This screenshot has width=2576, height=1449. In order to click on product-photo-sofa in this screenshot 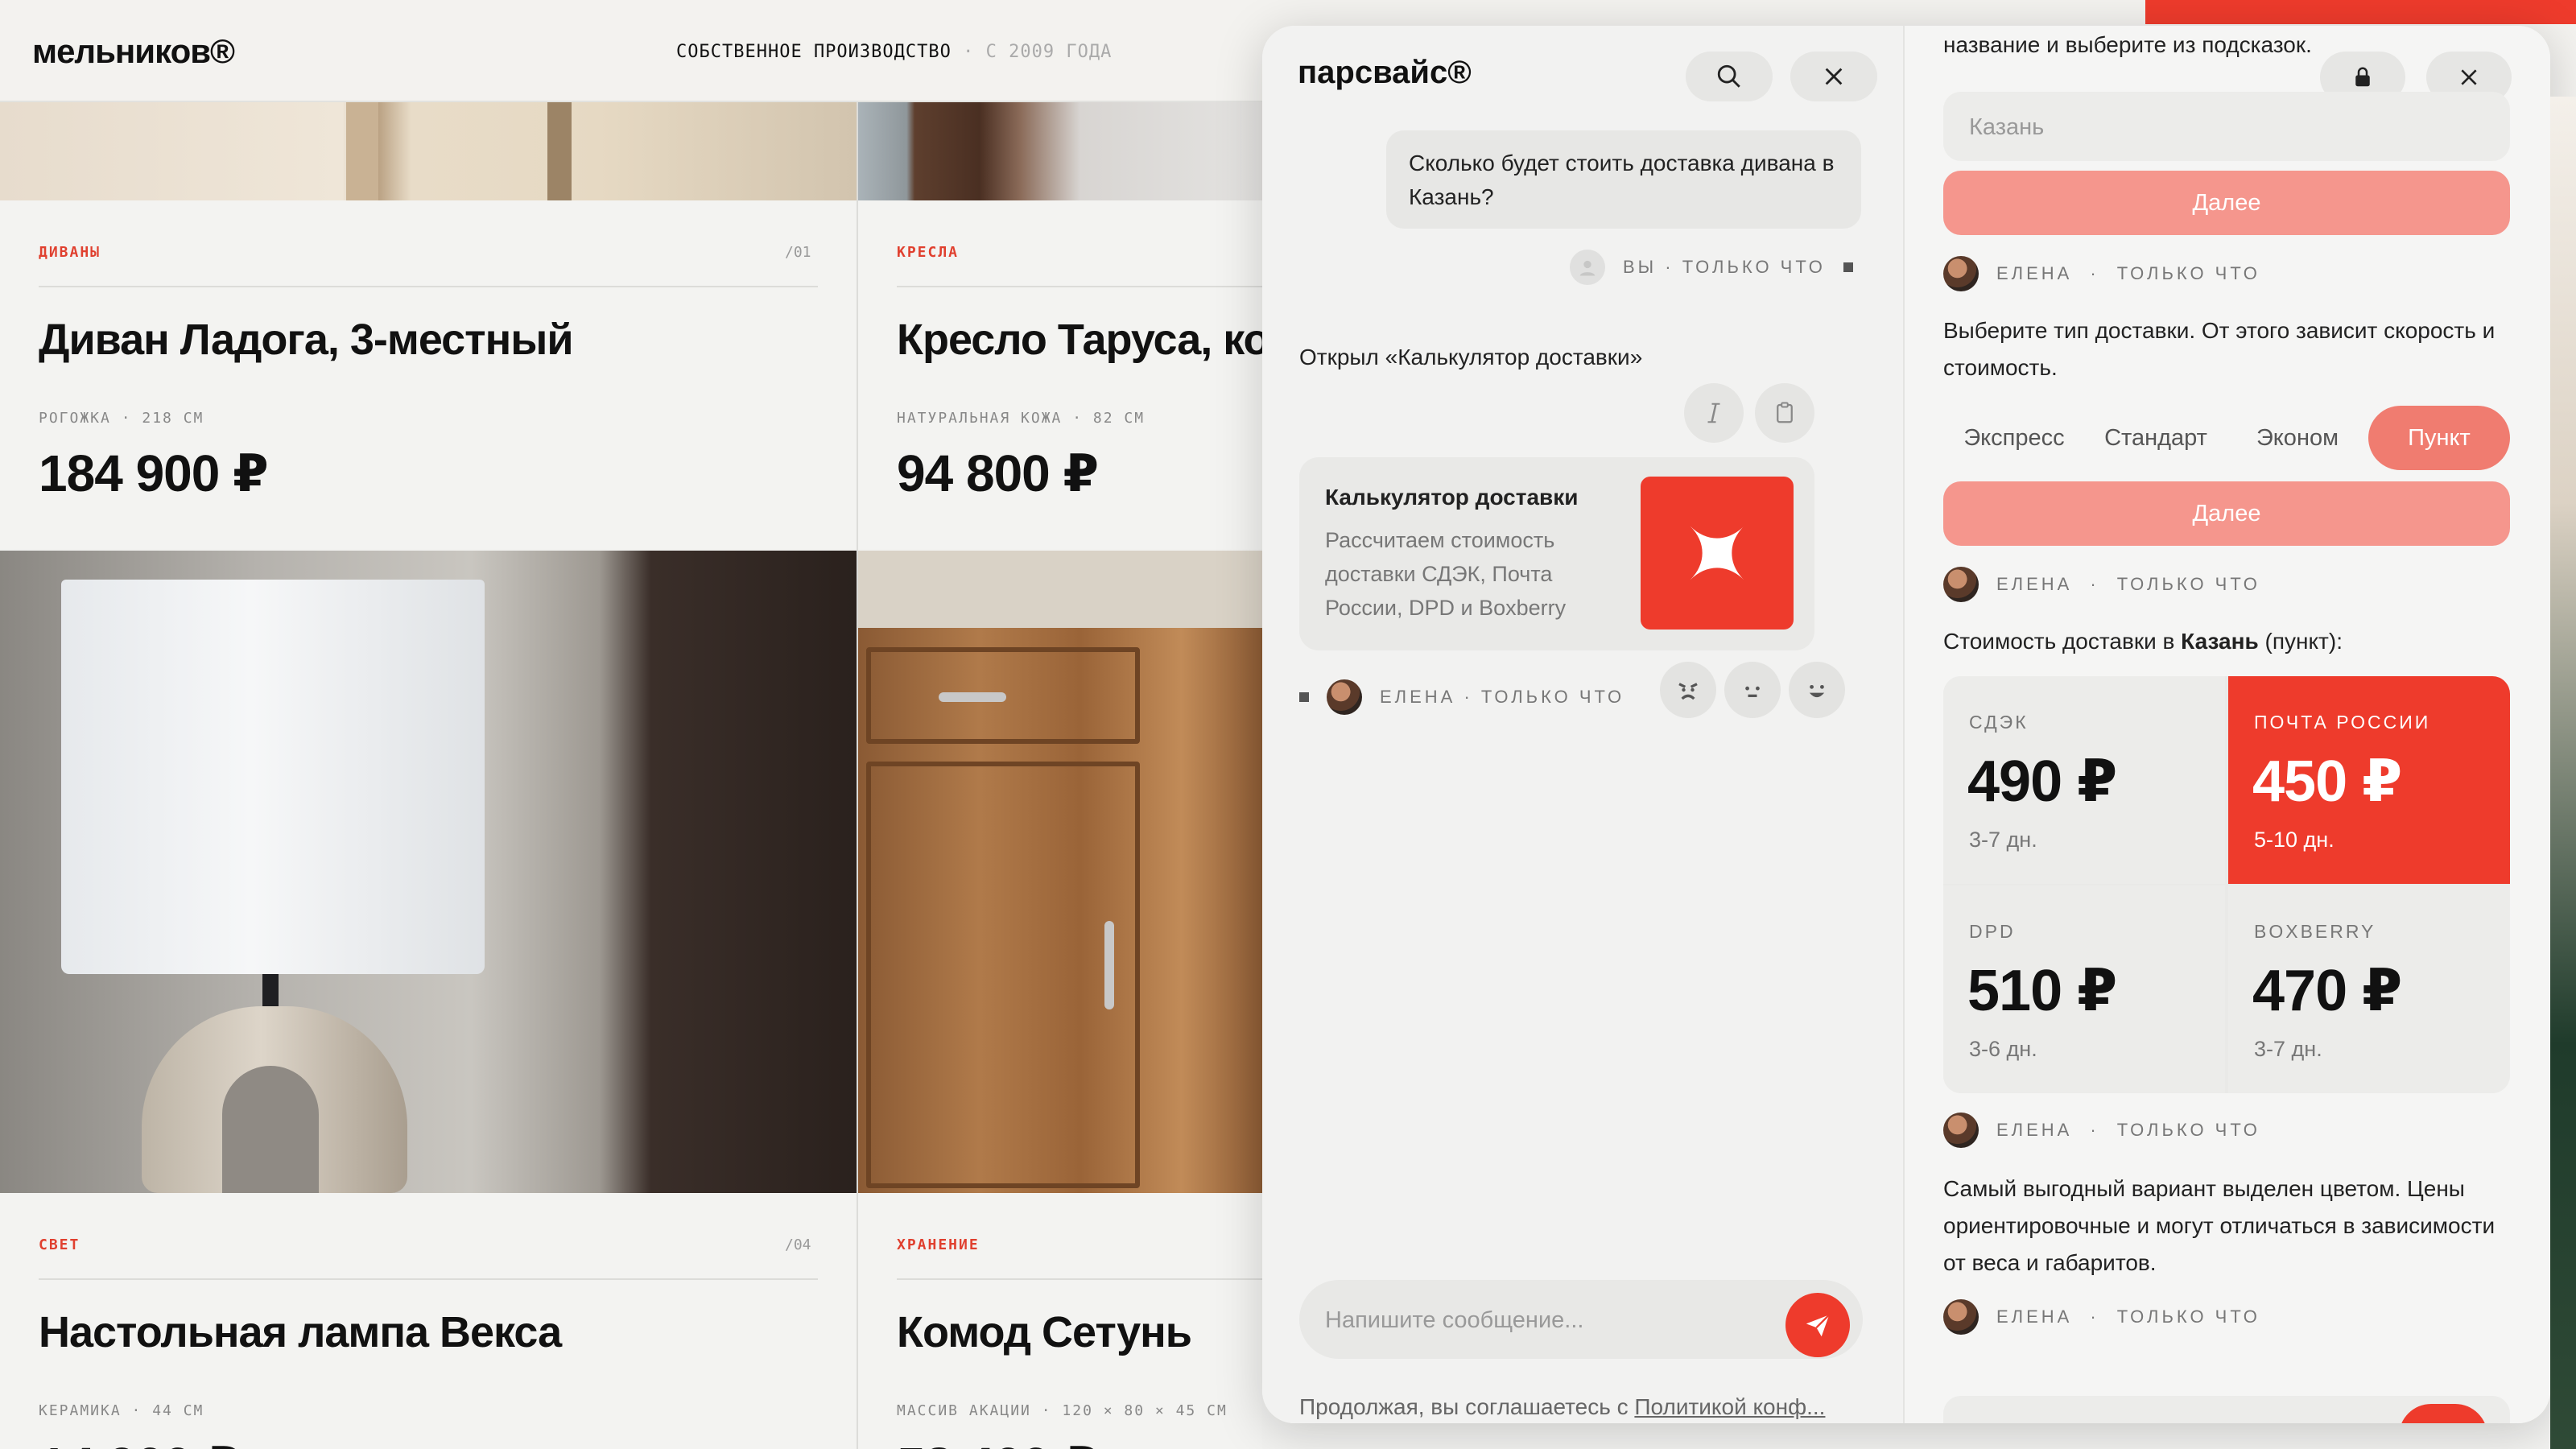, I will do `click(428, 151)`.